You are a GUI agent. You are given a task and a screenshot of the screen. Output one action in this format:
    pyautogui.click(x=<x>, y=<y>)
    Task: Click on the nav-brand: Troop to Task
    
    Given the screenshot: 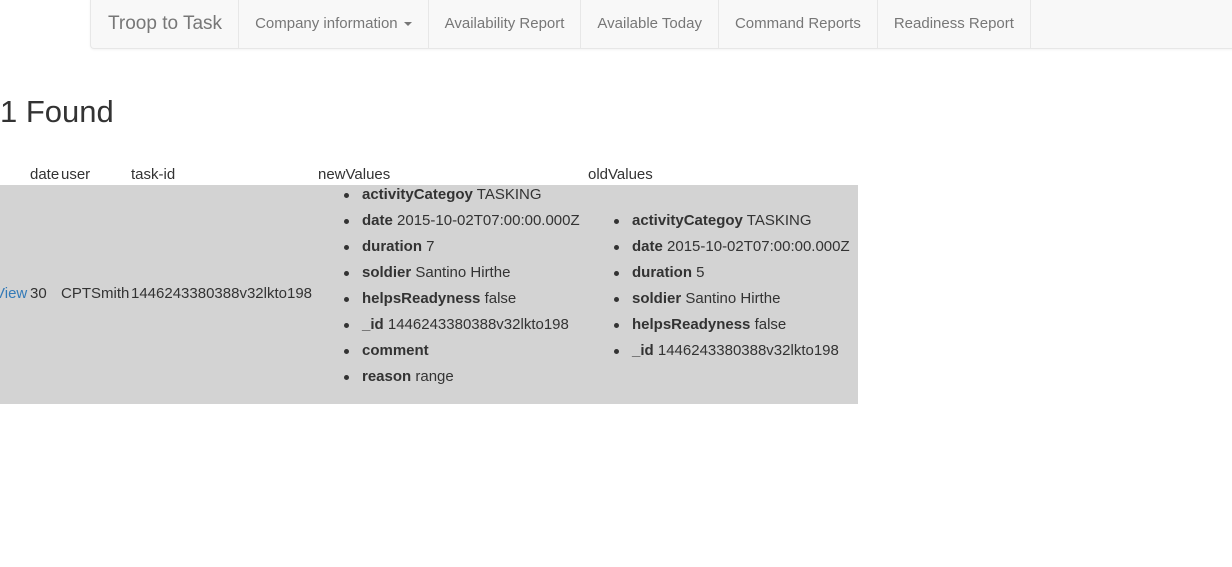 What is the action you would take?
    pyautogui.click(x=165, y=24)
    